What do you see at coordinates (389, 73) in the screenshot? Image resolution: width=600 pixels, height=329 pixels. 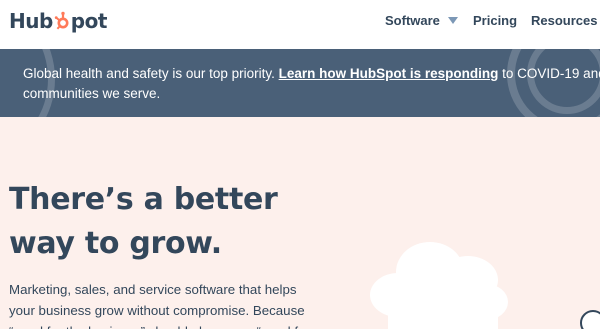 I see `banner-link-covid: Learn how HubSpot is responding` at bounding box center [389, 73].